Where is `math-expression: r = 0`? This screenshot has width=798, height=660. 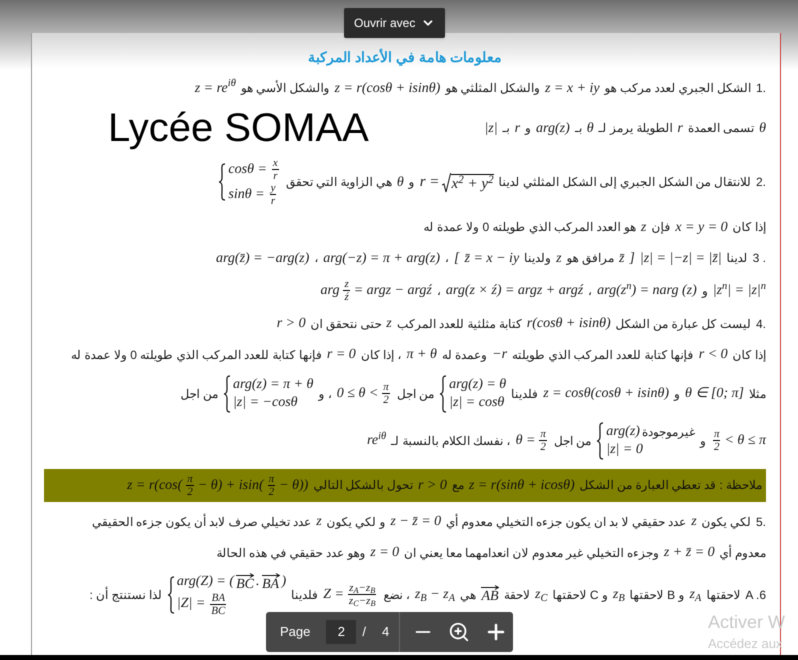
math-expression: r = 0 is located at coordinates (341, 355).